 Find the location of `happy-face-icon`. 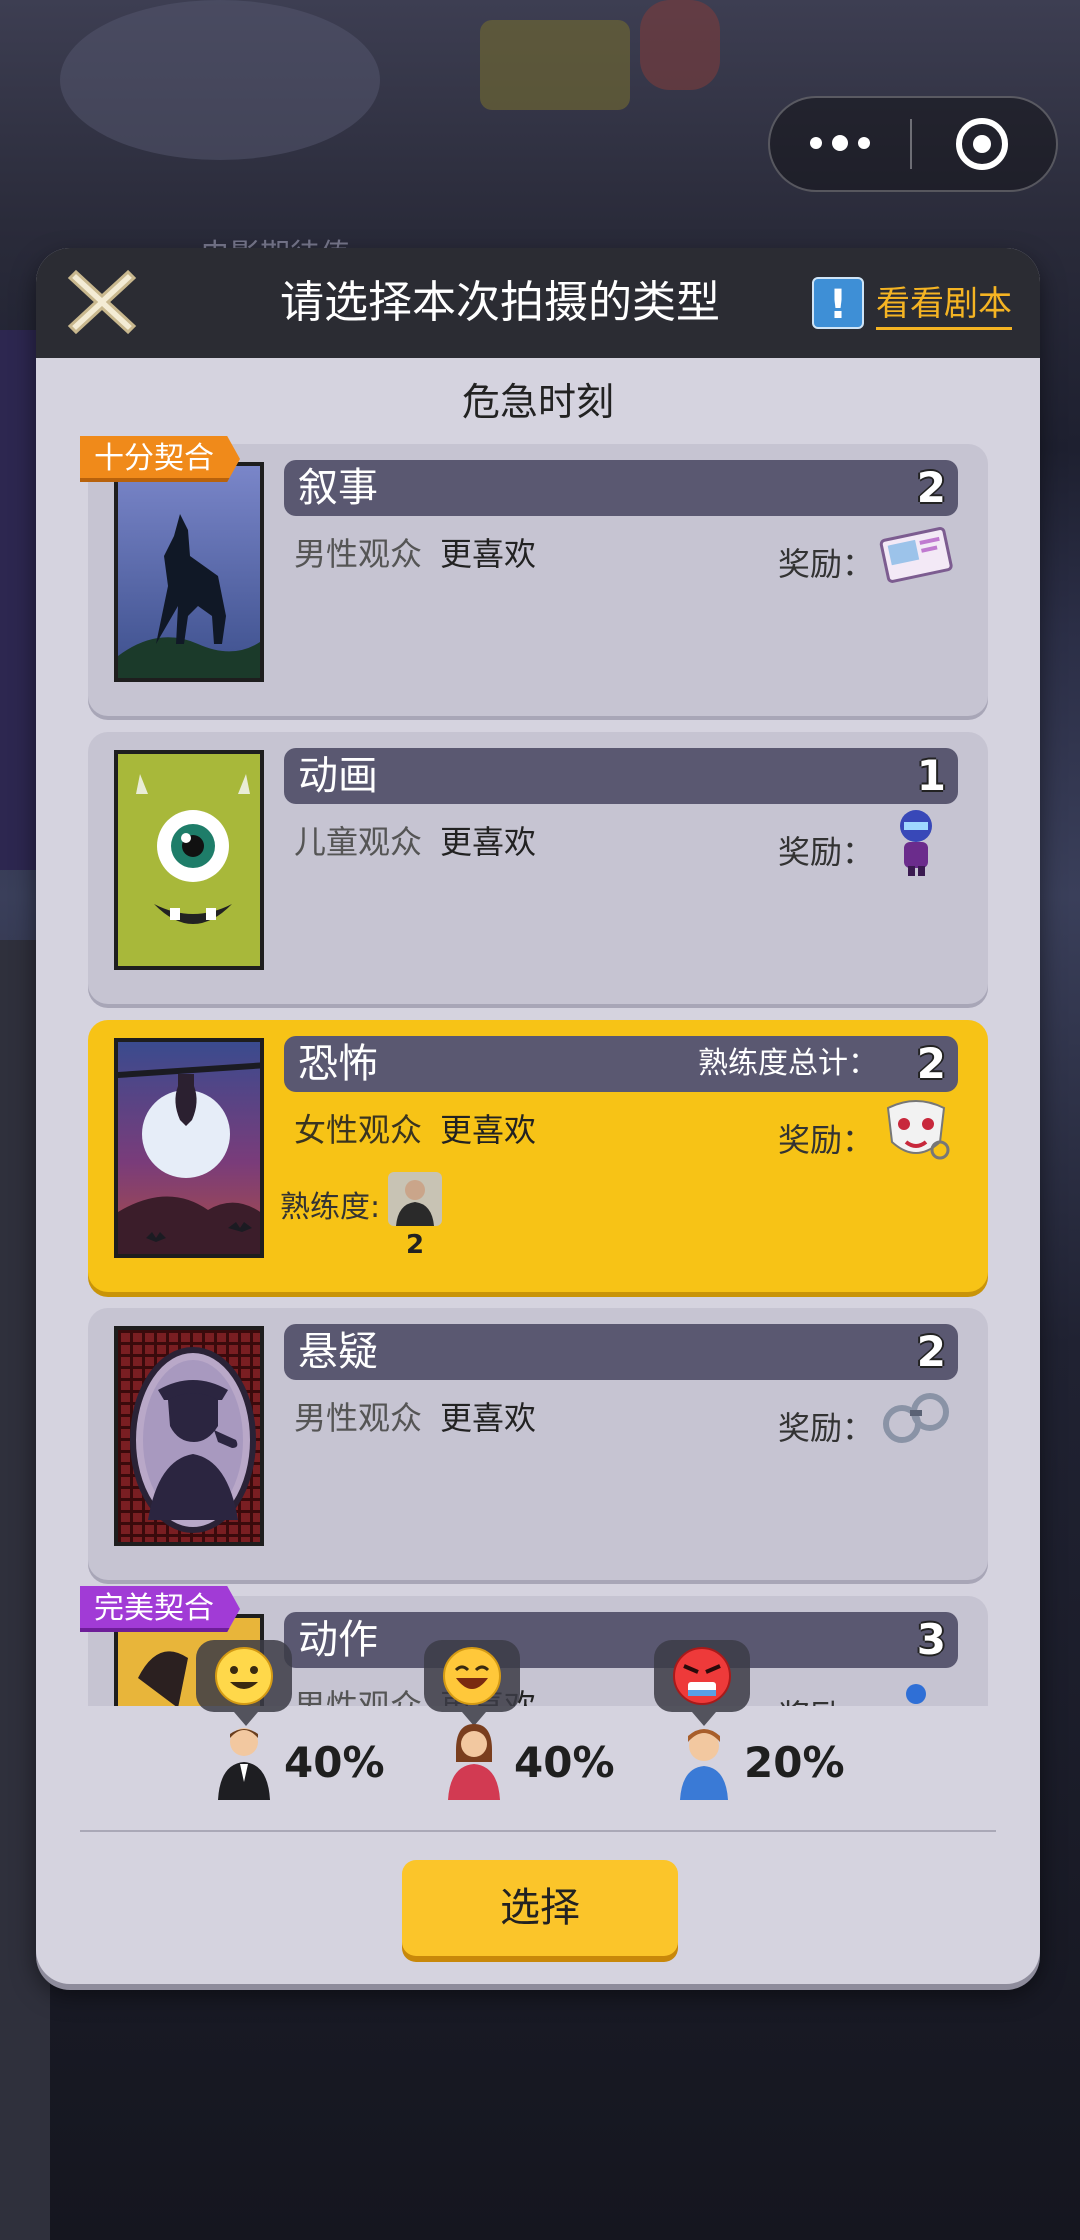

happy-face-icon is located at coordinates (244, 1676).